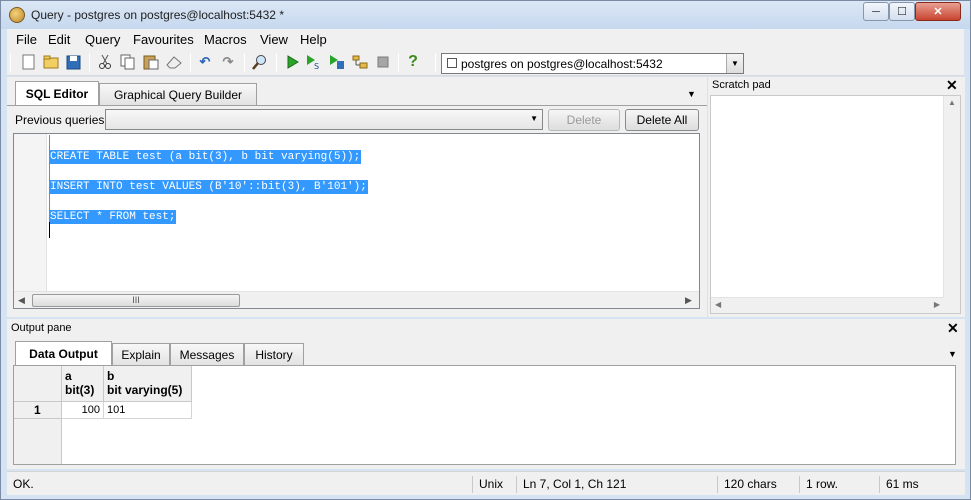 The image size is (971, 500). What do you see at coordinates (357, 105) in the screenshot?
I see `tab-divider` at bounding box center [357, 105].